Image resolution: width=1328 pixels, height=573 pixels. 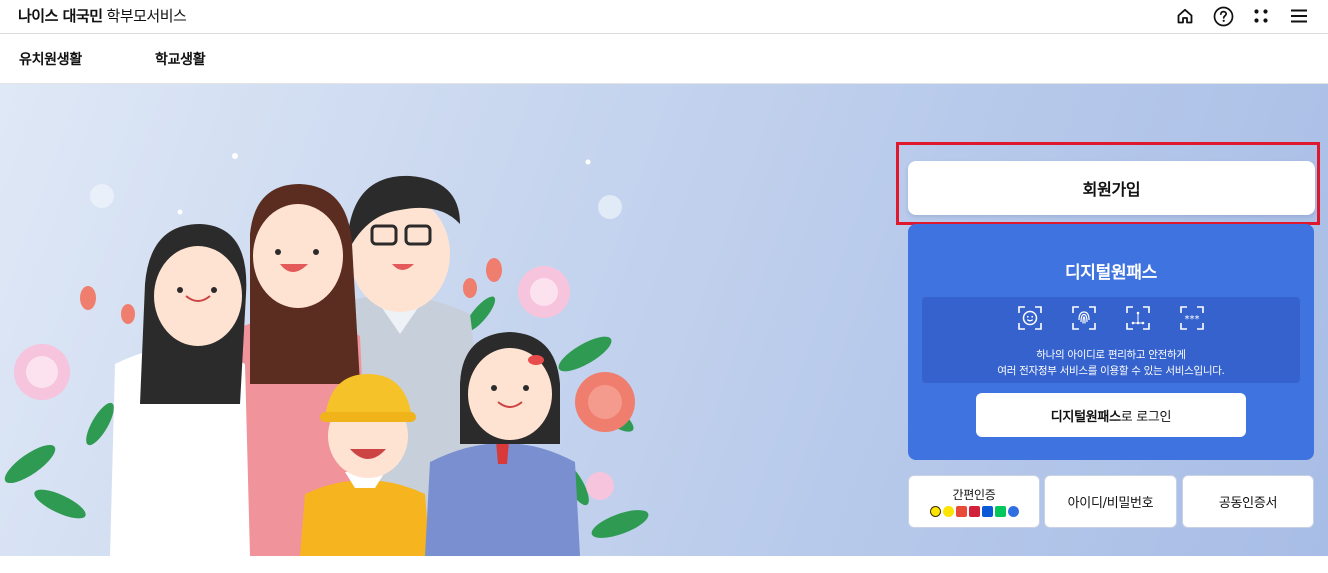 What do you see at coordinates (1185, 16) in the screenshot?
I see `home-icon` at bounding box center [1185, 16].